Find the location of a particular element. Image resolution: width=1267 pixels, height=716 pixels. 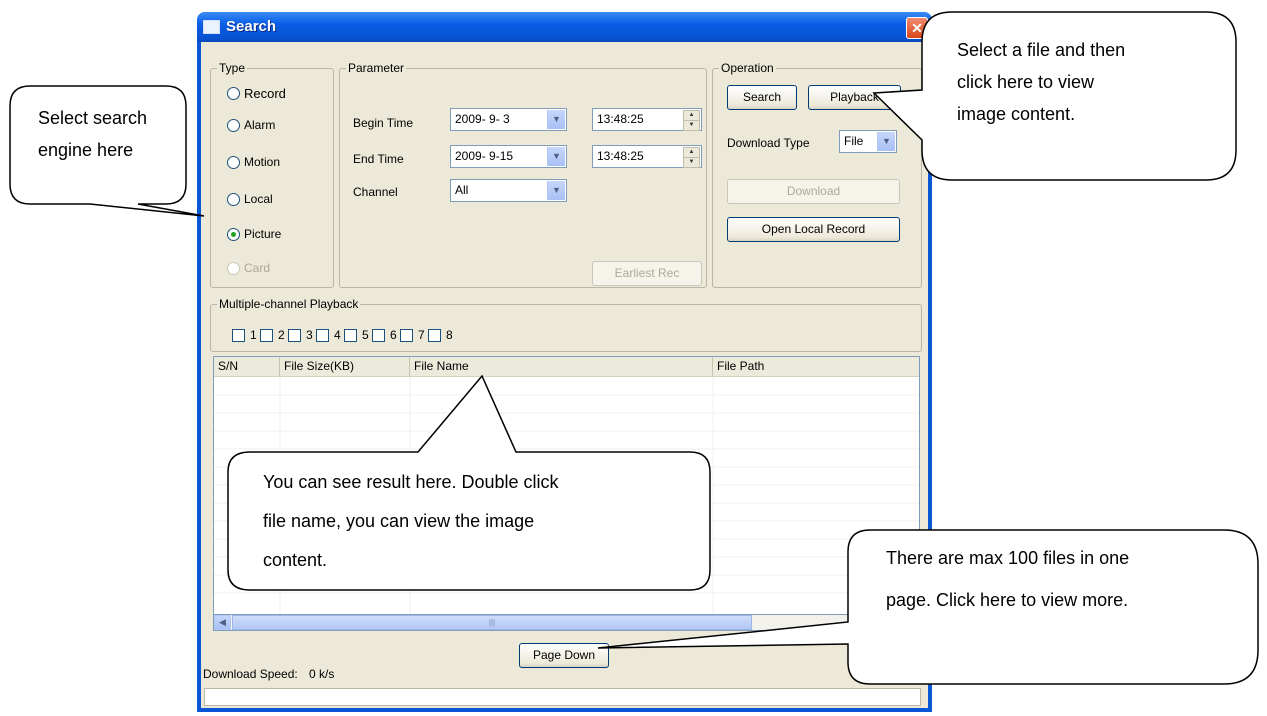

title-bar: Search ✕ is located at coordinates (564, 27).